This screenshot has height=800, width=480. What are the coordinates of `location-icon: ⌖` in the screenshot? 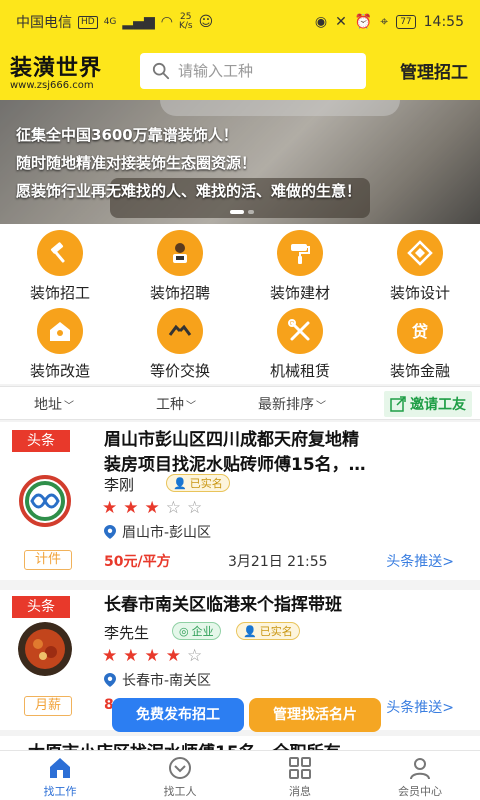 It's located at (384, 22).